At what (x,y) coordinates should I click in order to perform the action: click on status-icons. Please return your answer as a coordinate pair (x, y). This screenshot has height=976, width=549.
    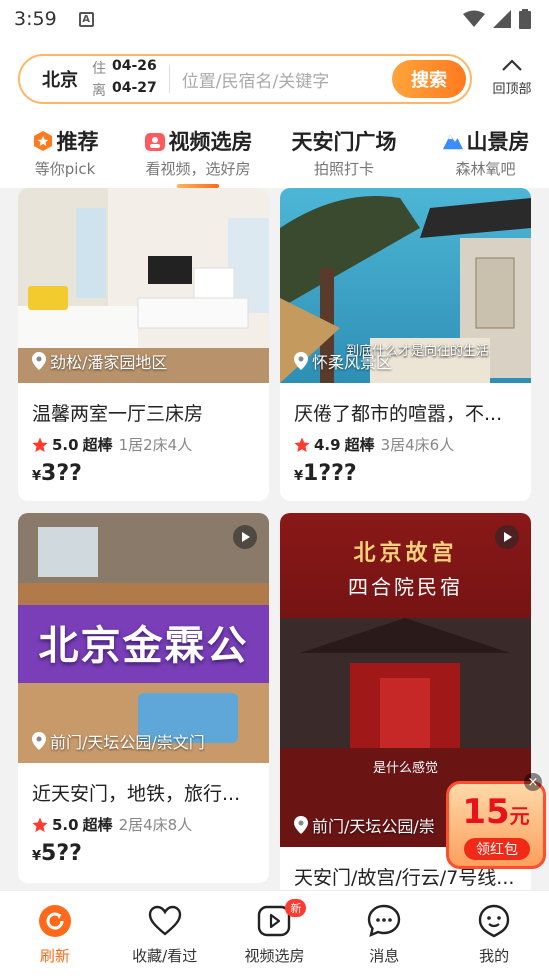
    Looking at the image, I should click on (497, 19).